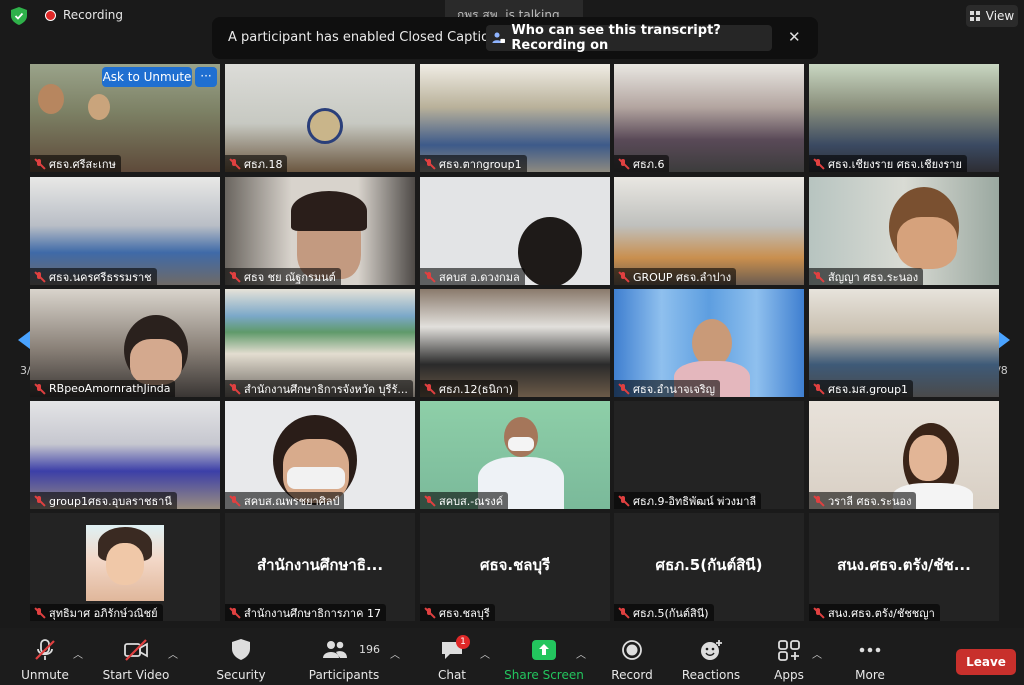 The image size is (1024, 685). Describe the element at coordinates (241, 675) in the screenshot. I see `security-label: Security` at that location.